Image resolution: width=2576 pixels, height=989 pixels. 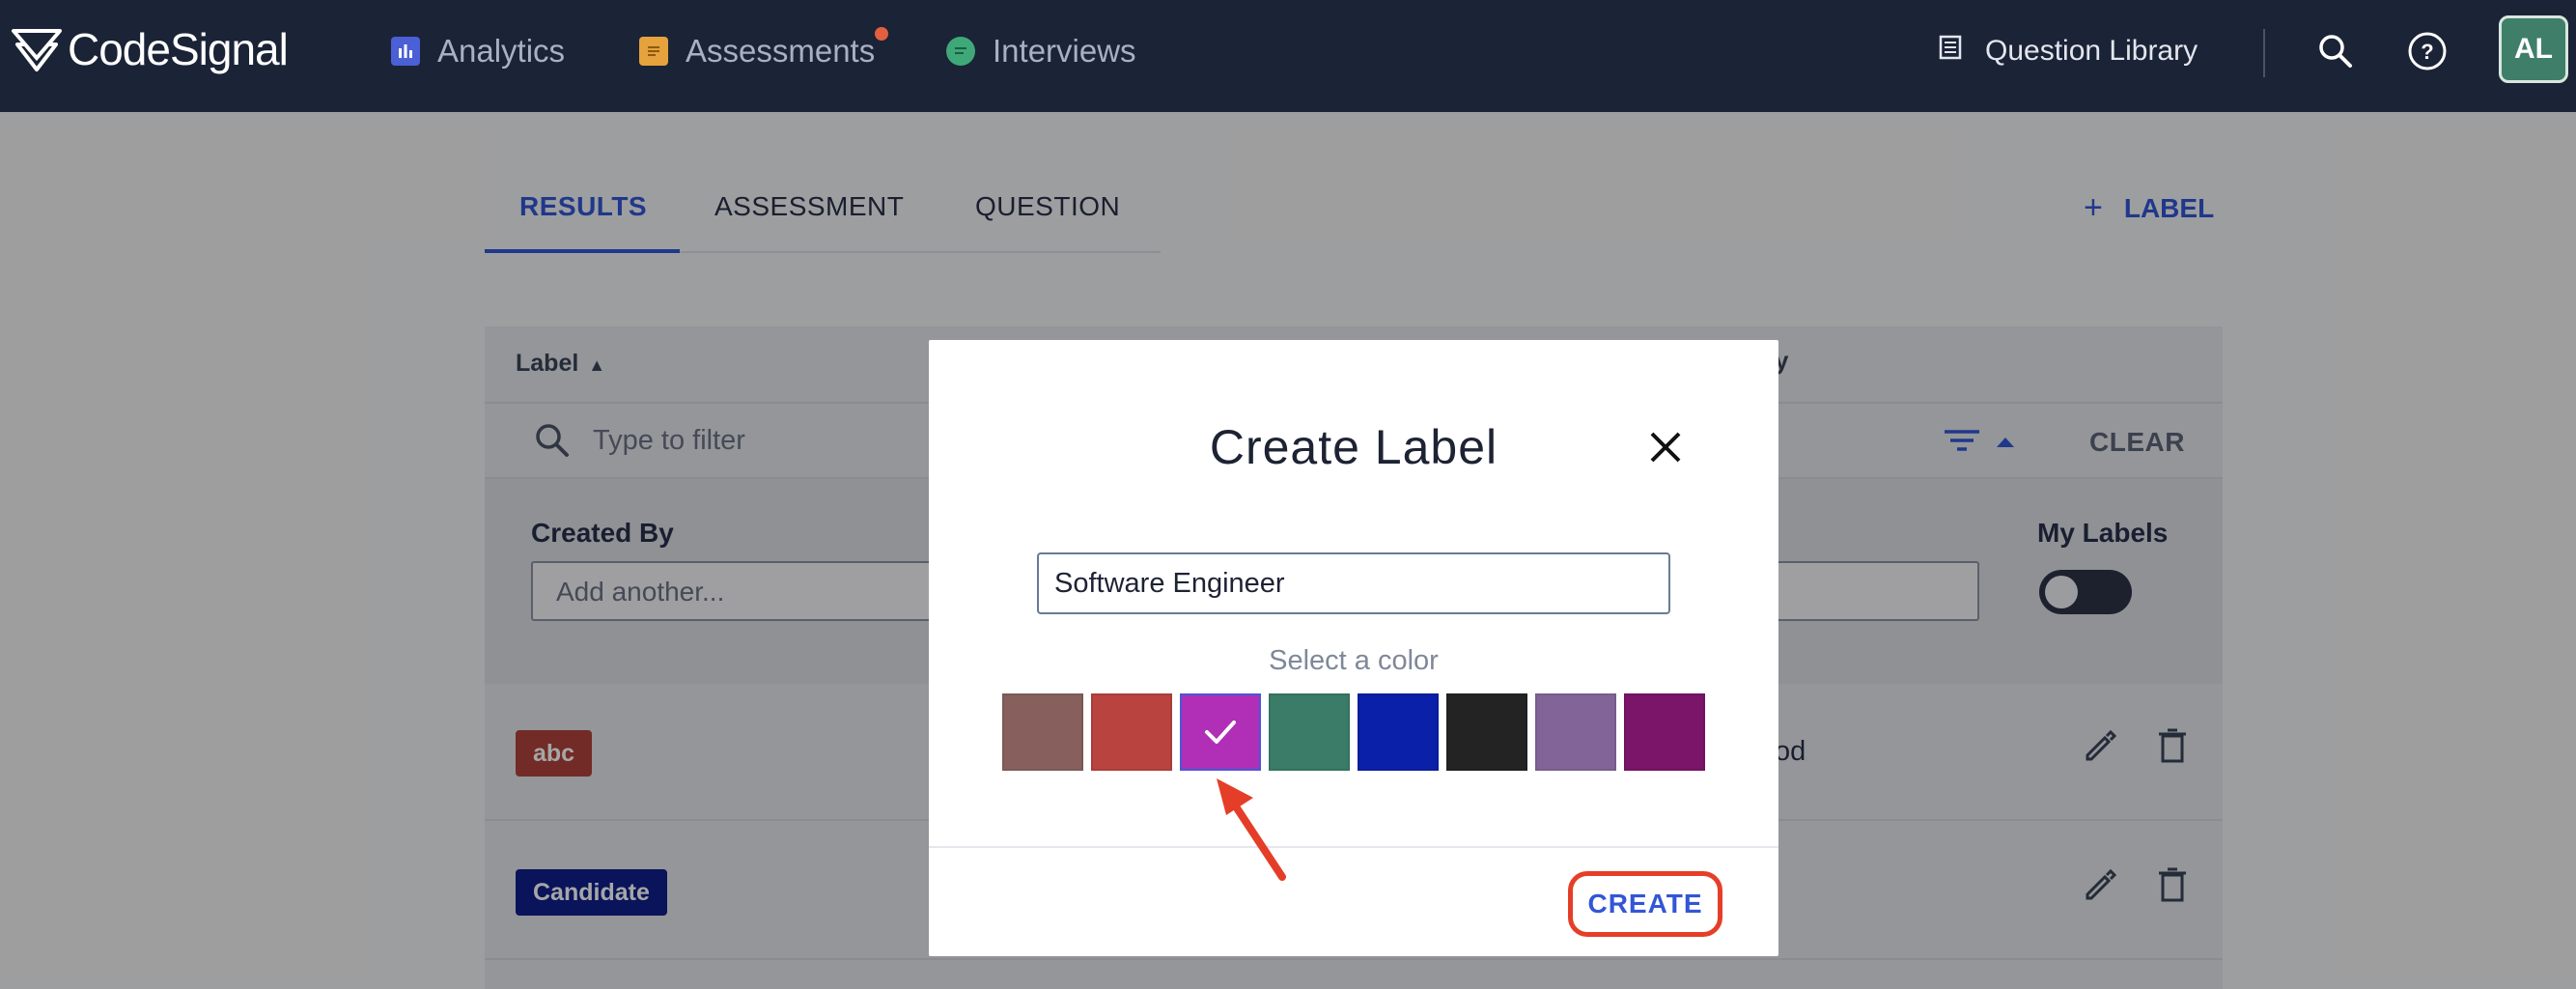 I want to click on analytics-icon, so click(x=406, y=52).